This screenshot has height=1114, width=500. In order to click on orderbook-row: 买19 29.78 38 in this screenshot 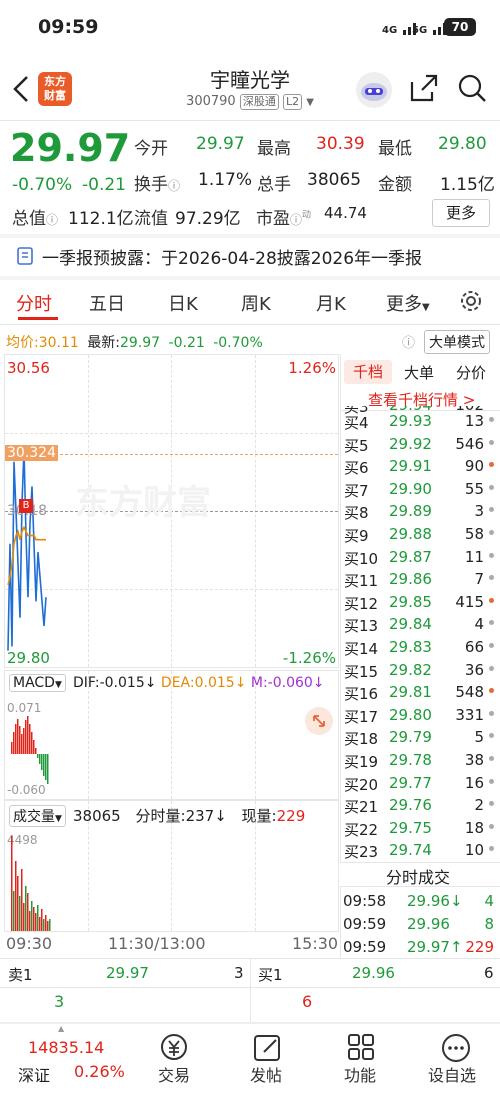, I will do `click(419, 762)`.